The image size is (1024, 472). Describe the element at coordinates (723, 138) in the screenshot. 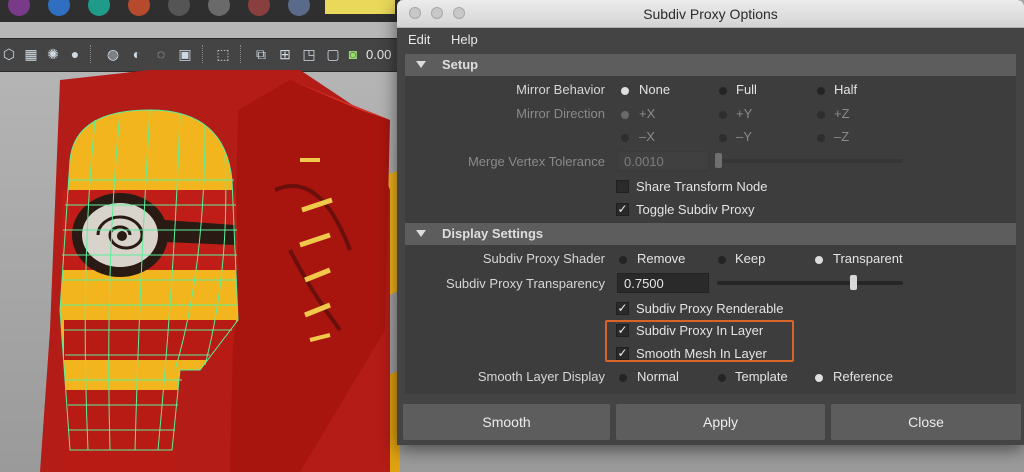

I see `direction-ny-radio` at that location.